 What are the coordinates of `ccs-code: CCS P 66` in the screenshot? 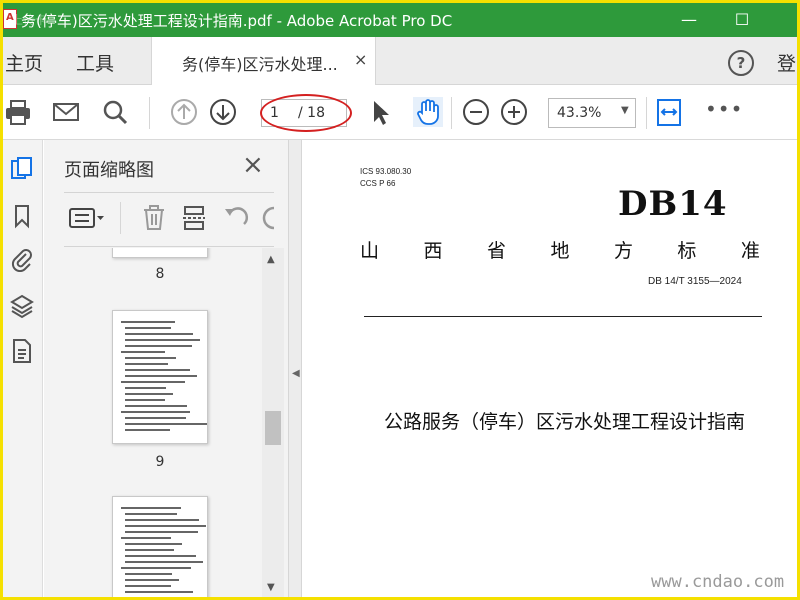 It's located at (378, 183).